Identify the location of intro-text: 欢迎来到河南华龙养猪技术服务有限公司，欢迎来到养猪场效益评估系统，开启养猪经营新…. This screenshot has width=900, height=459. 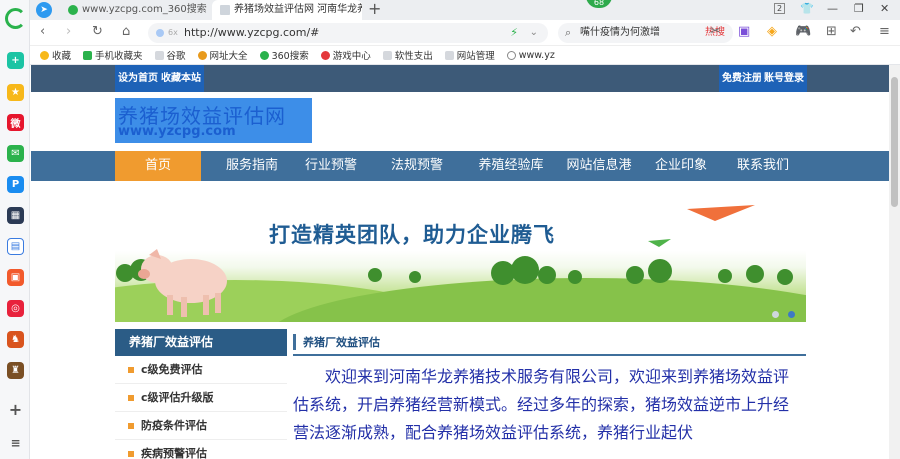
(541, 404).